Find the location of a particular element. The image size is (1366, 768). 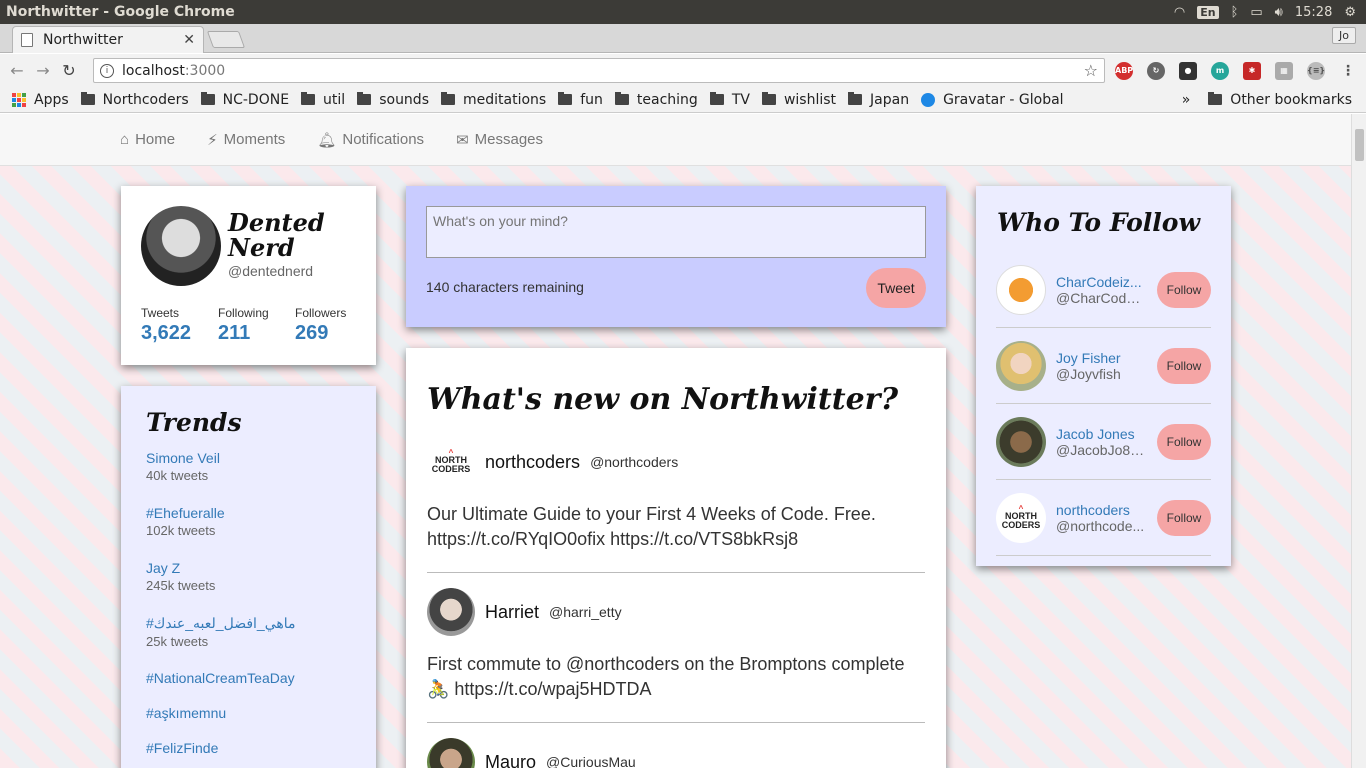

trend-item: #FelizFinde is located at coordinates (182, 748).